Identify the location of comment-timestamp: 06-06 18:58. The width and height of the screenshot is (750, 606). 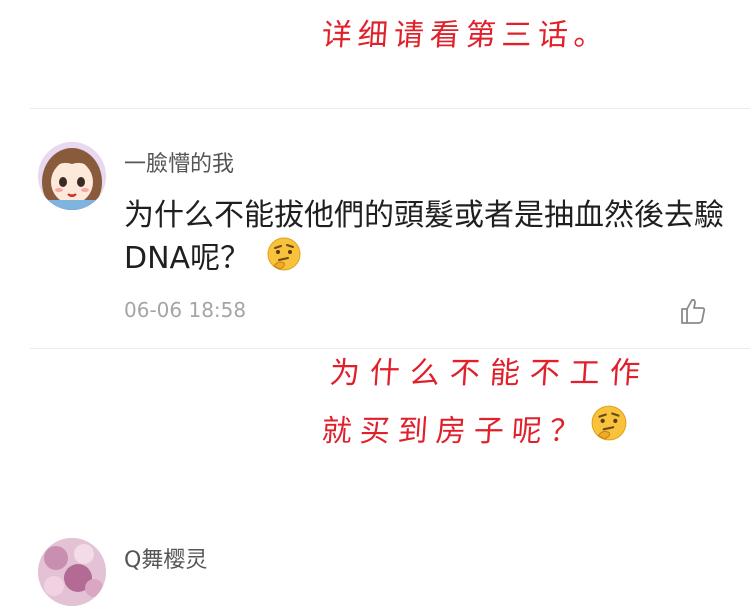
(185, 310).